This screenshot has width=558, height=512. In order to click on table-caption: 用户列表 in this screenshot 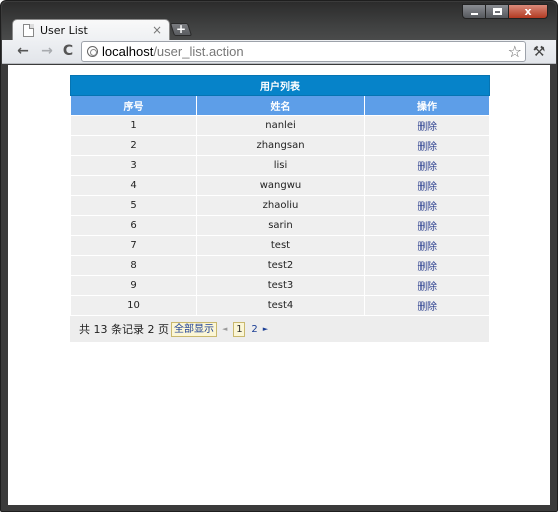, I will do `click(280, 85)`.